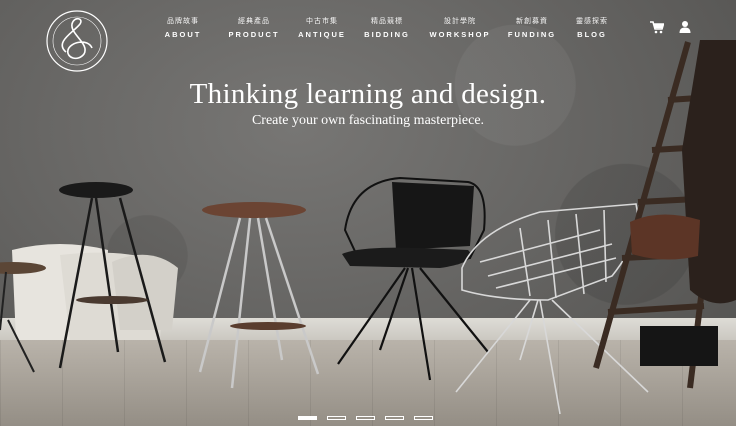 This screenshot has width=736, height=426. Describe the element at coordinates (183, 27) in the screenshot. I see `nav-item-about: 品牌故事 ABOUT` at that location.